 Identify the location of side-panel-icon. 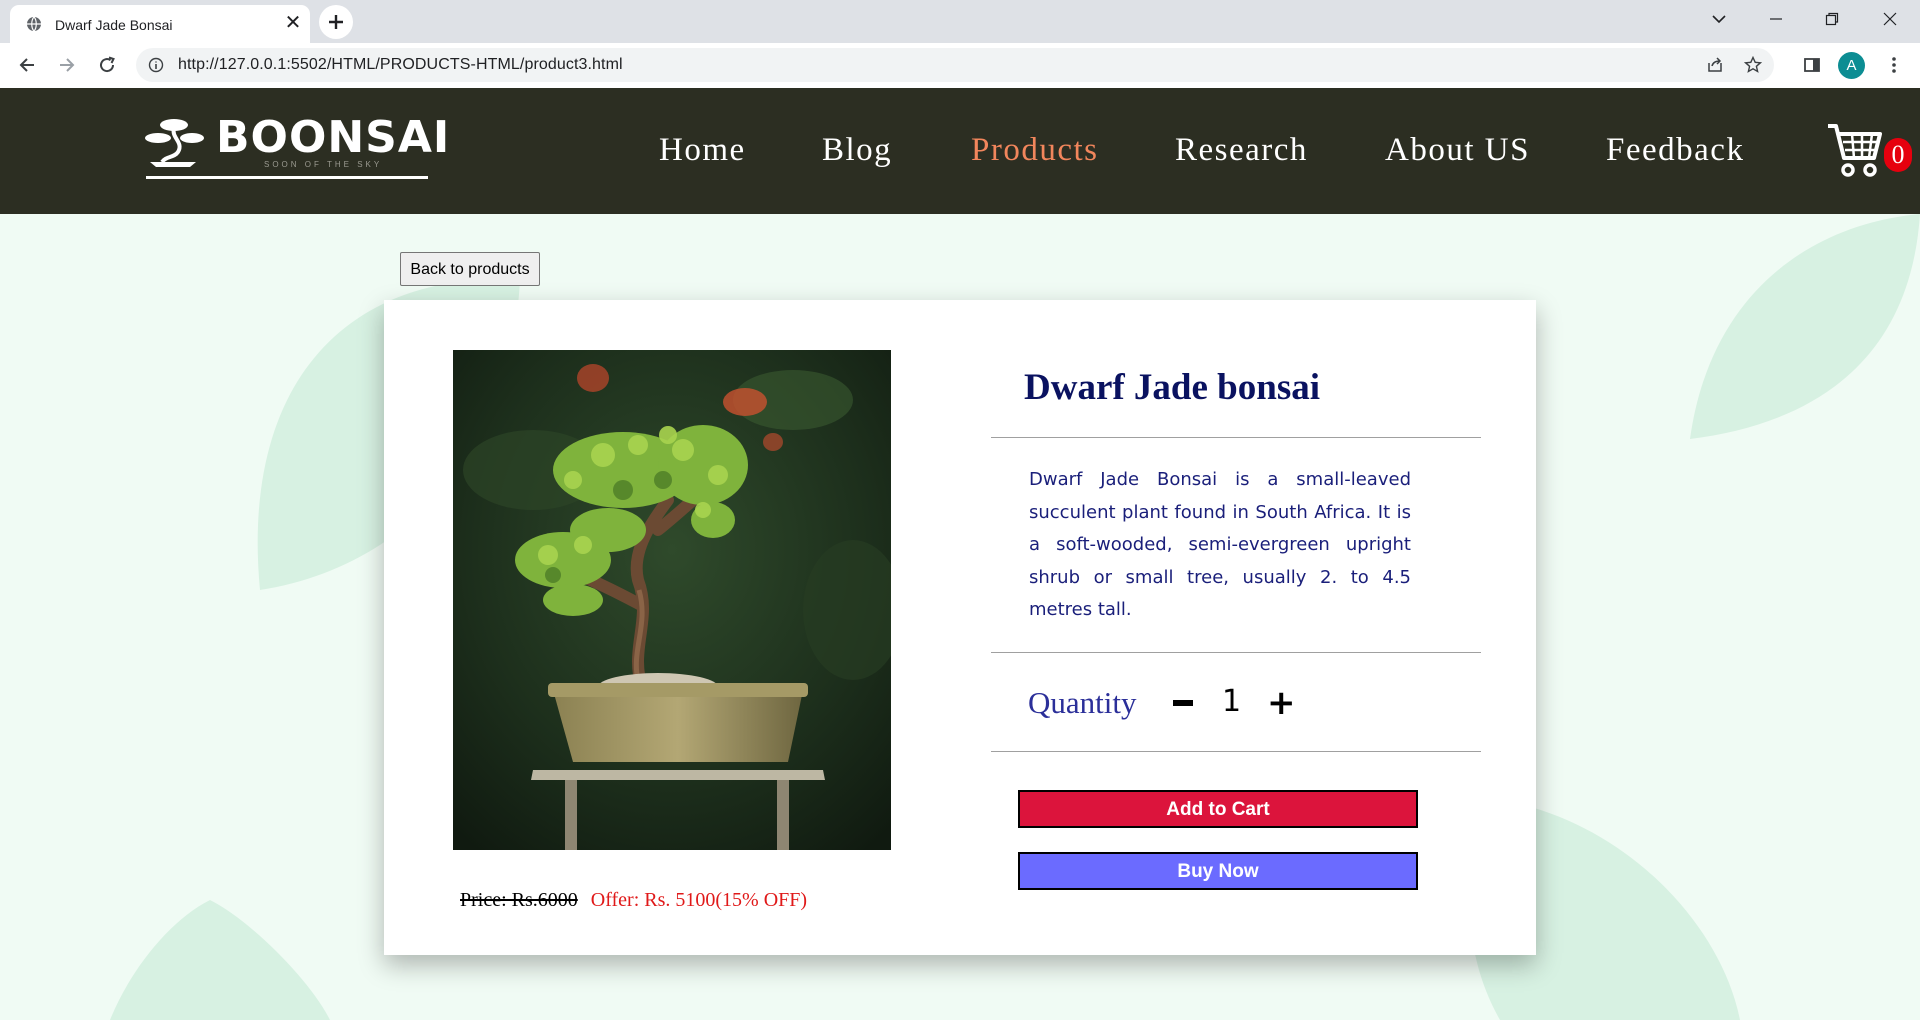
(1812, 65).